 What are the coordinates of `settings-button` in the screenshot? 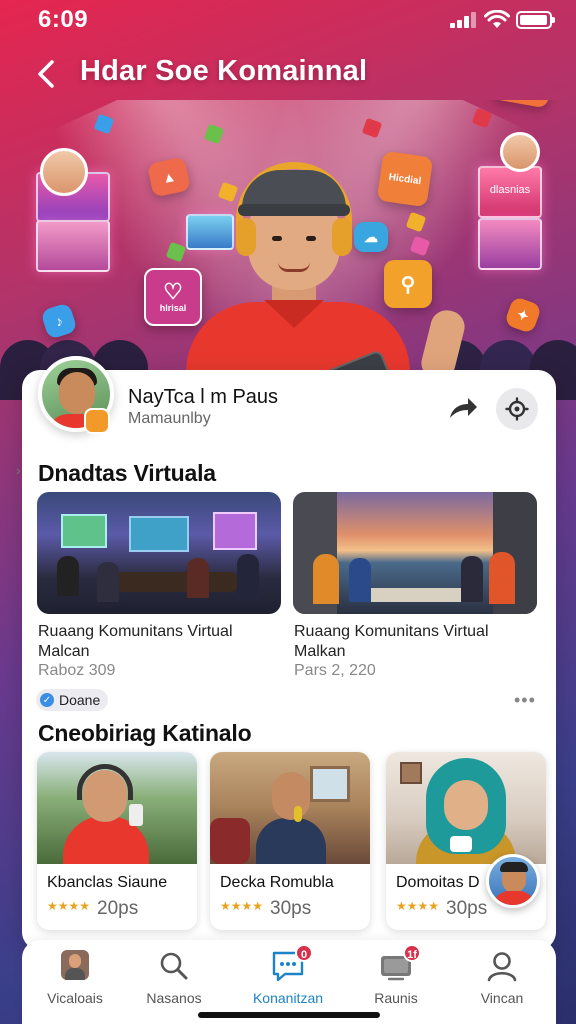 It's located at (517, 409).